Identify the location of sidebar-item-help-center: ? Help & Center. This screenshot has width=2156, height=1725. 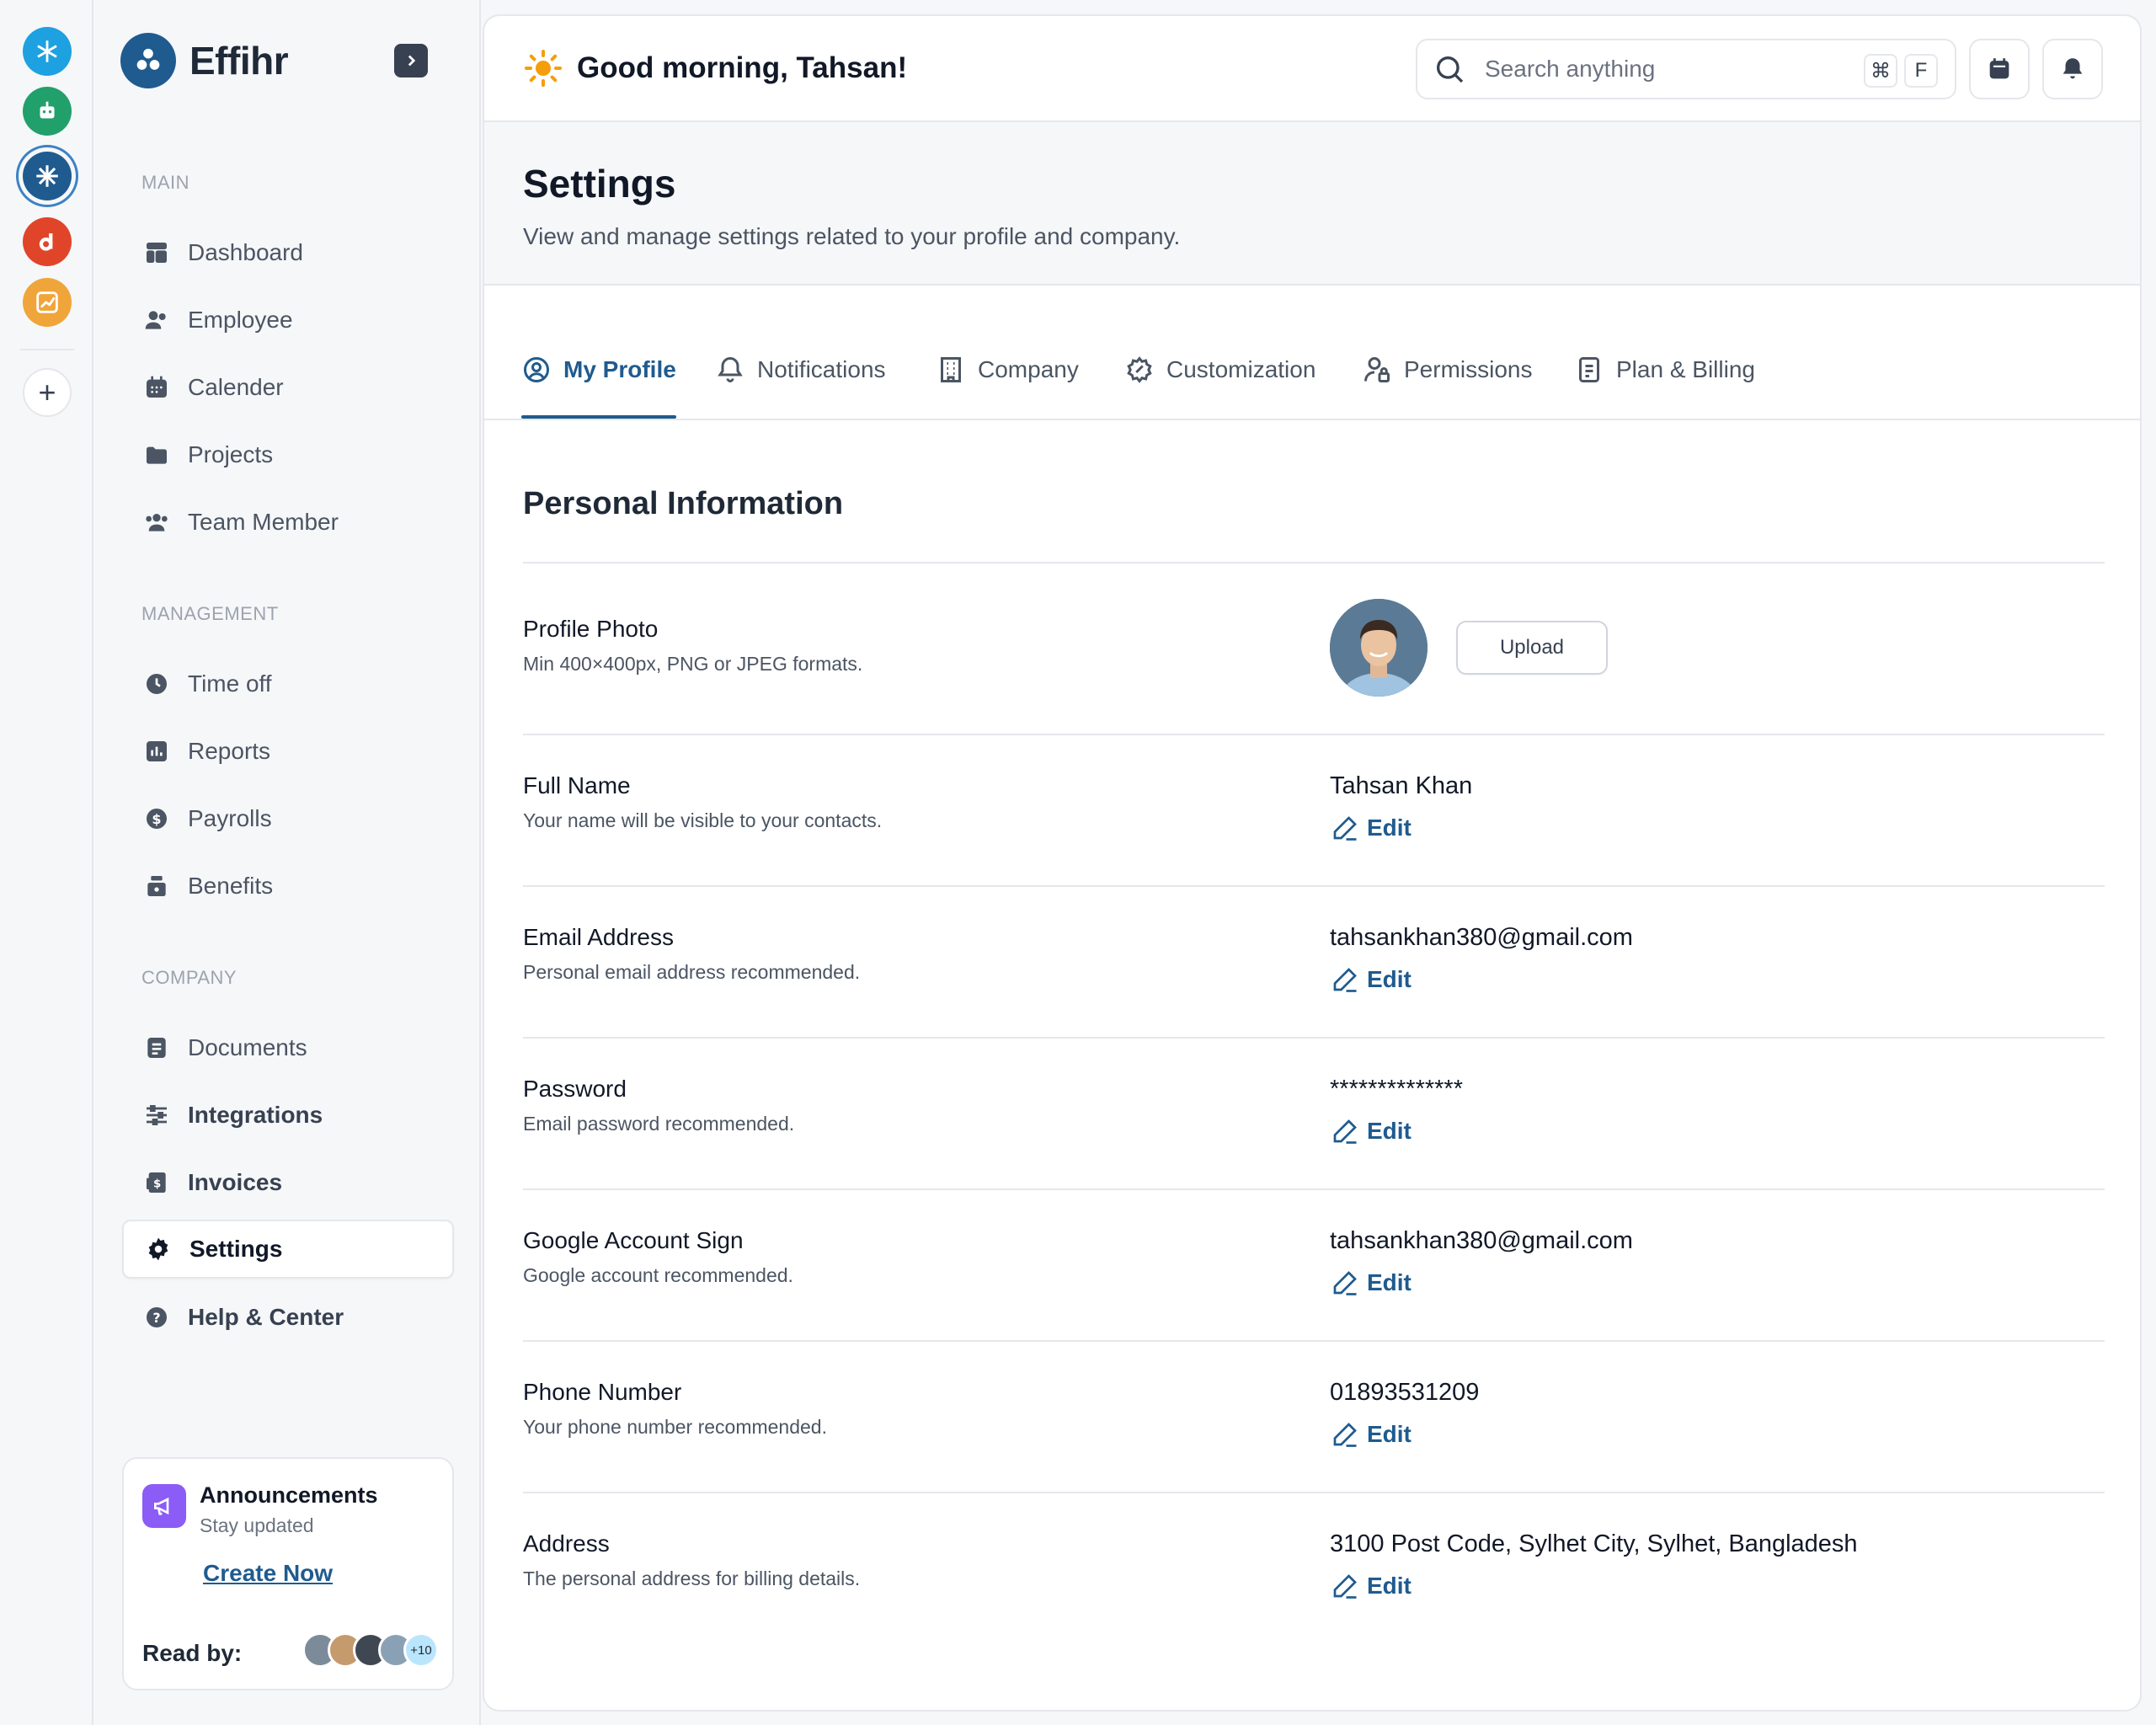
(288, 1317).